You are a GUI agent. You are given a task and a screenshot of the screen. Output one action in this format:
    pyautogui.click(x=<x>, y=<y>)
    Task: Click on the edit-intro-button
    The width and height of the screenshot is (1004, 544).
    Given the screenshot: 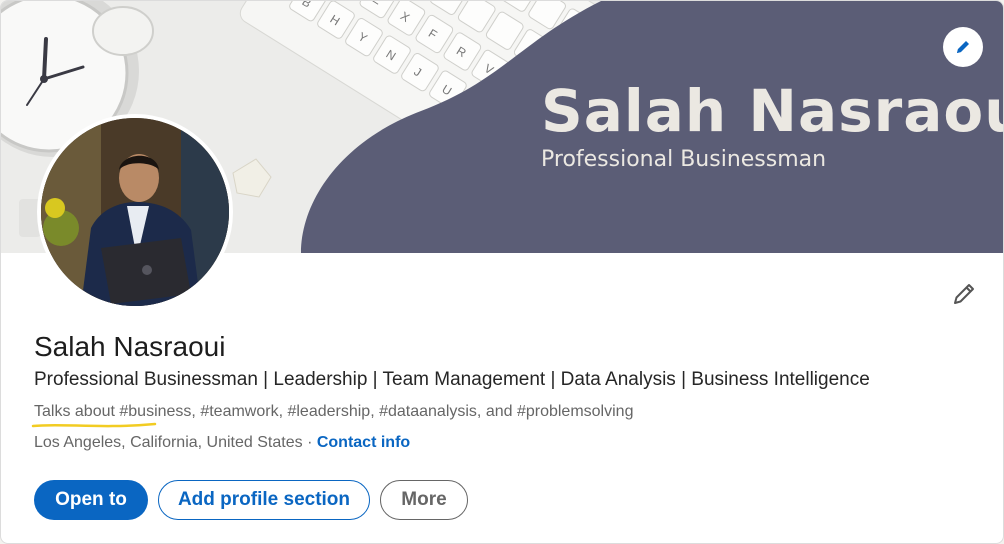 What is the action you would take?
    pyautogui.click(x=964, y=294)
    